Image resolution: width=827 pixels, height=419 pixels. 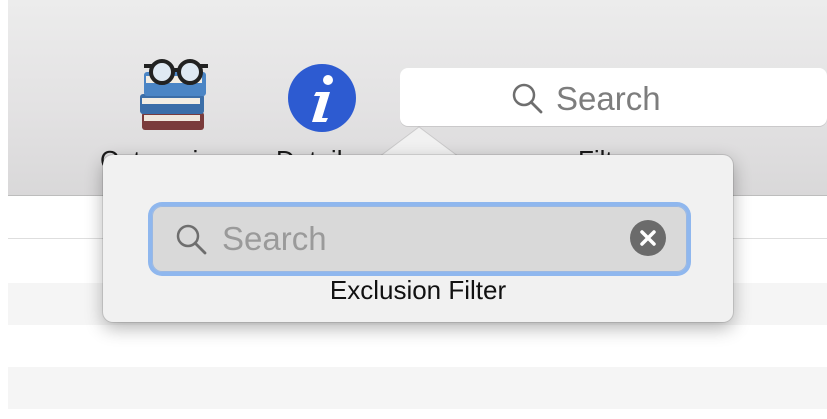 I want to click on exclusion-filter-label: Exclusion Filter, so click(x=418, y=290).